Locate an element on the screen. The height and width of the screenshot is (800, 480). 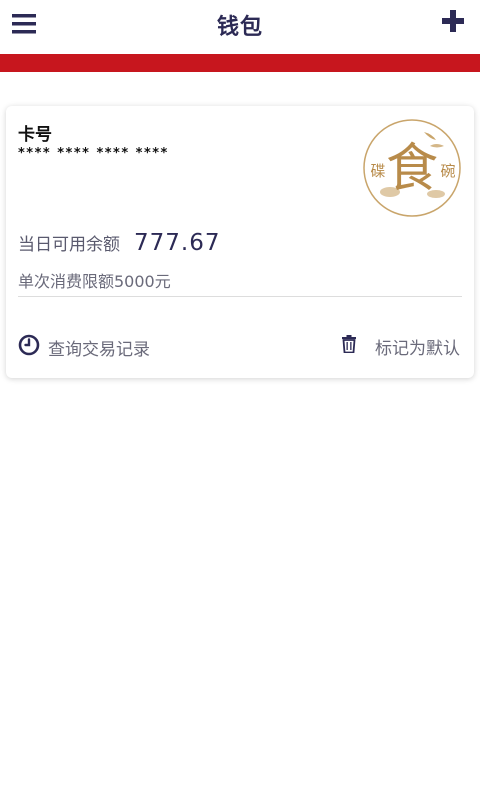
card-number-value: **** **** **** **** is located at coordinates (93, 153).